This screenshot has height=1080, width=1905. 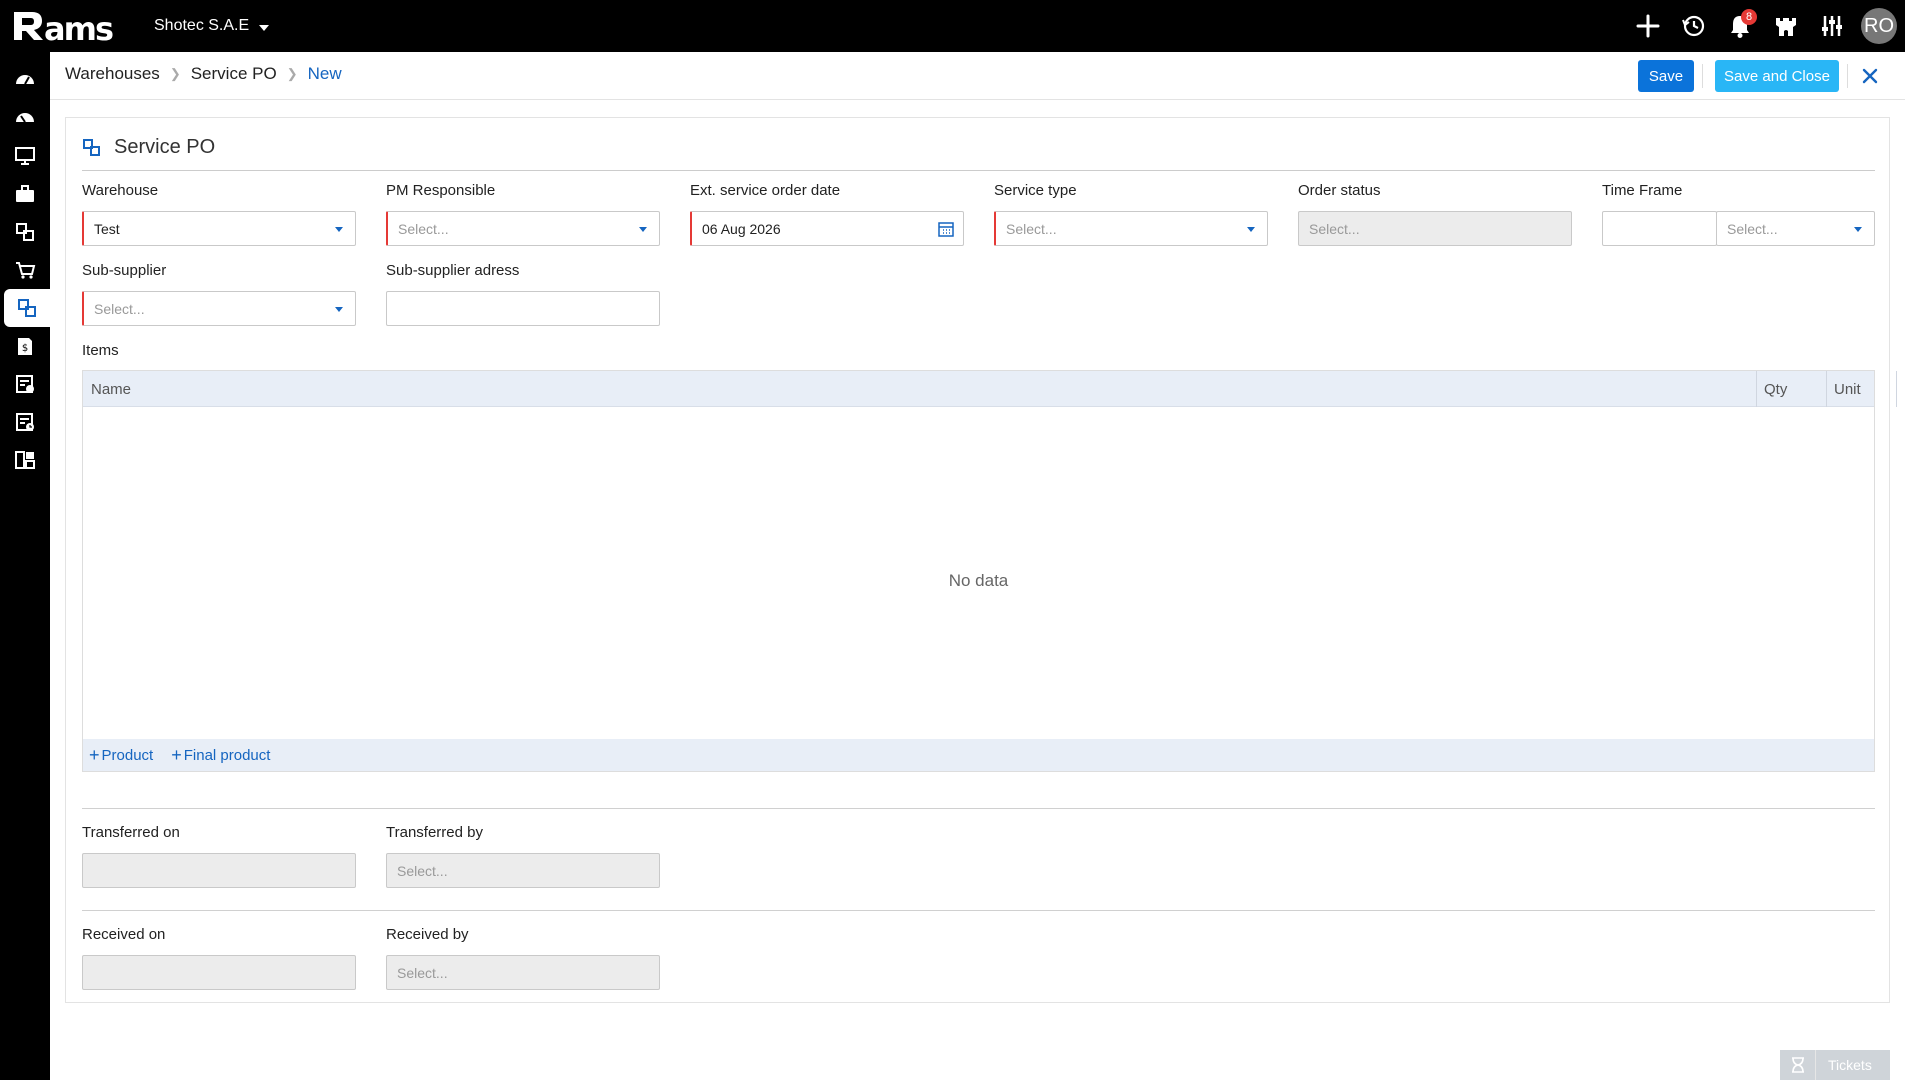 What do you see at coordinates (25, 232) in the screenshot?
I see `sidebar-item-service-po-list` at bounding box center [25, 232].